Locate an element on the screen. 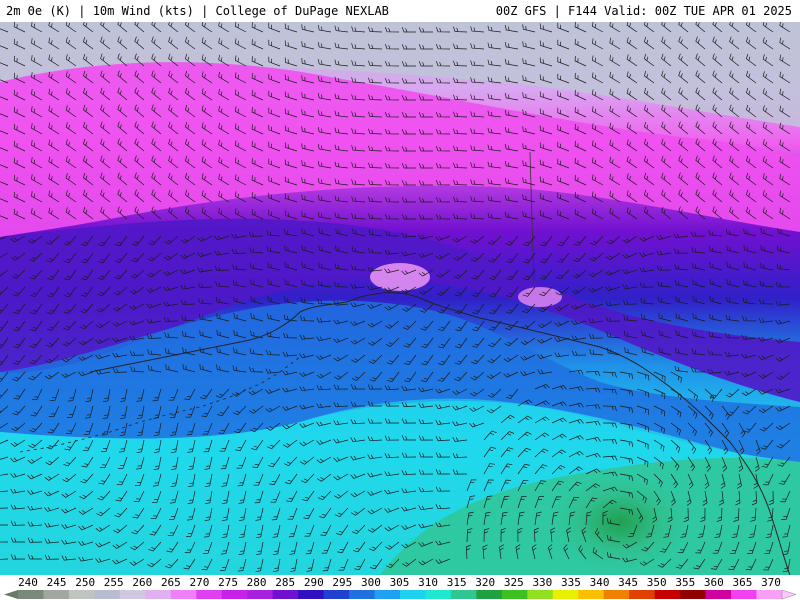 The height and width of the screenshot is (600, 800). colorbar-tick-label: 355 is located at coordinates (685, 582).